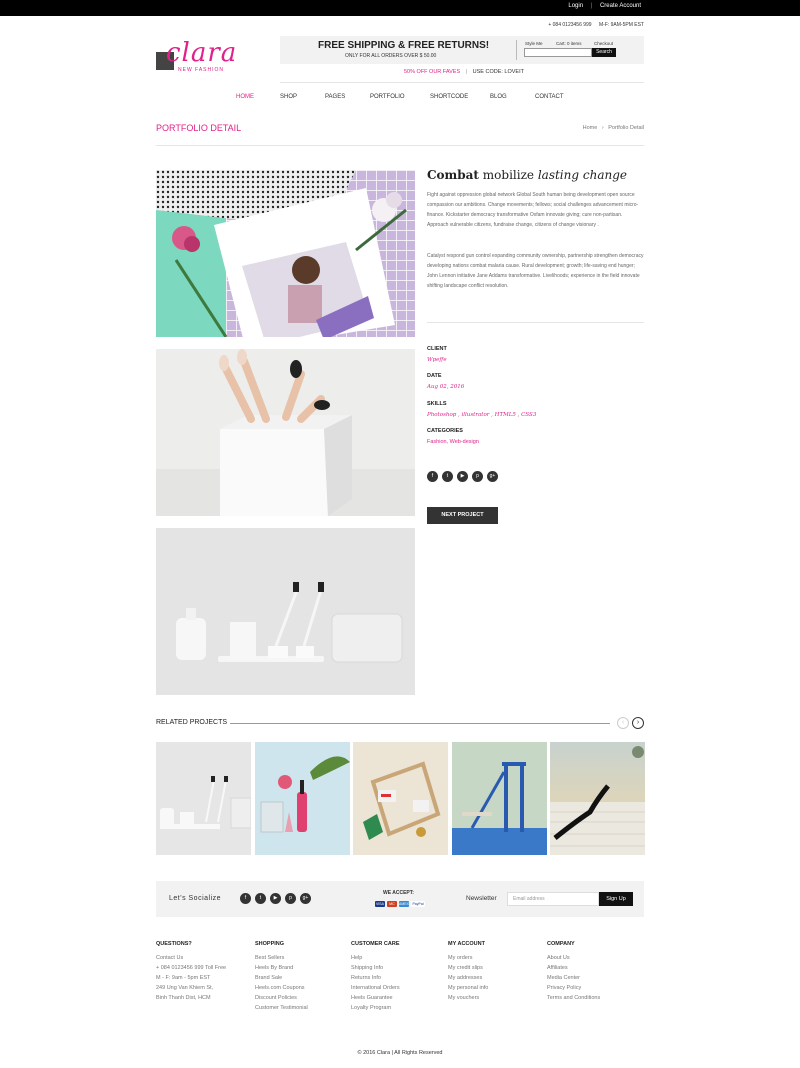 The width and height of the screenshot is (800, 1068). Describe the element at coordinates (573, 998) in the screenshot. I see `footer-link: Terms and Conditions` at that location.